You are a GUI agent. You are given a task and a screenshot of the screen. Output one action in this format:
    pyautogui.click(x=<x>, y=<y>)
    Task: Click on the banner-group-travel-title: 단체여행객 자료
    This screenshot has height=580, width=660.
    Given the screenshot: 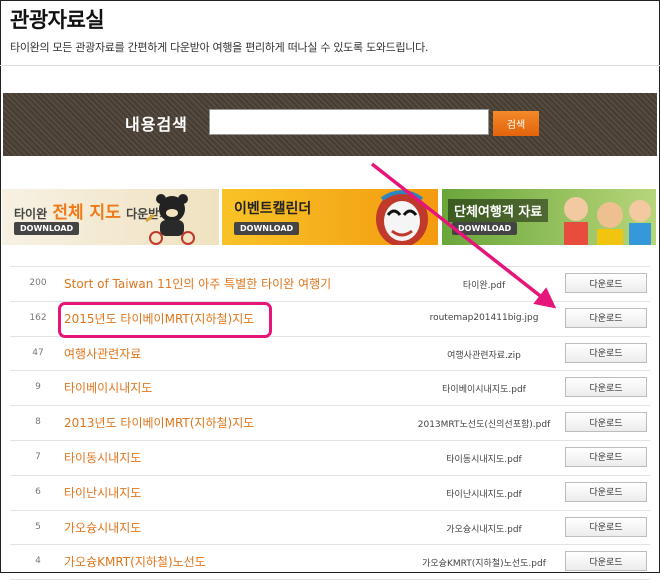 What is the action you would take?
    pyautogui.click(x=498, y=210)
    